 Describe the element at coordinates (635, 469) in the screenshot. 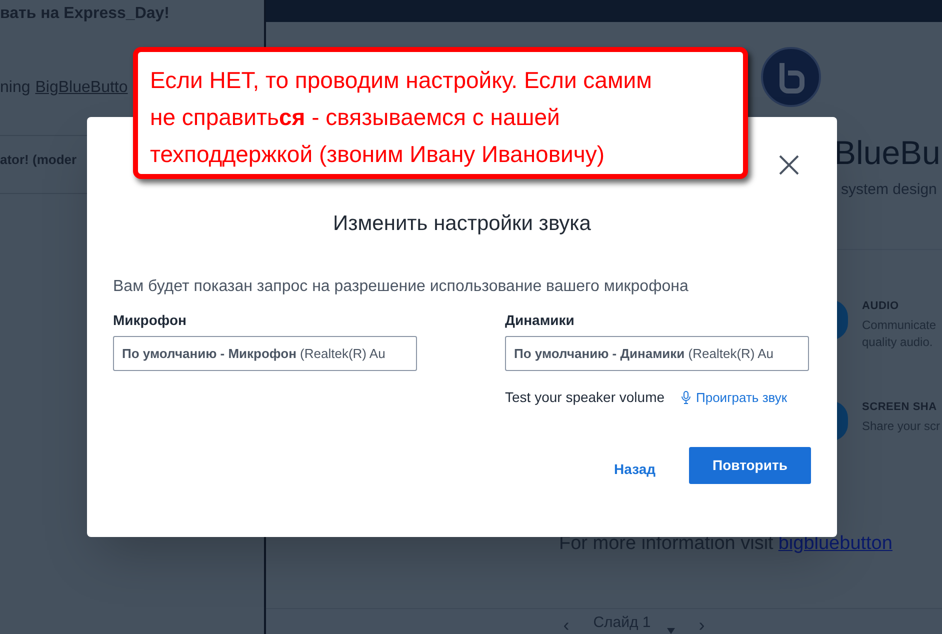

I see `back-button: Назад` at that location.